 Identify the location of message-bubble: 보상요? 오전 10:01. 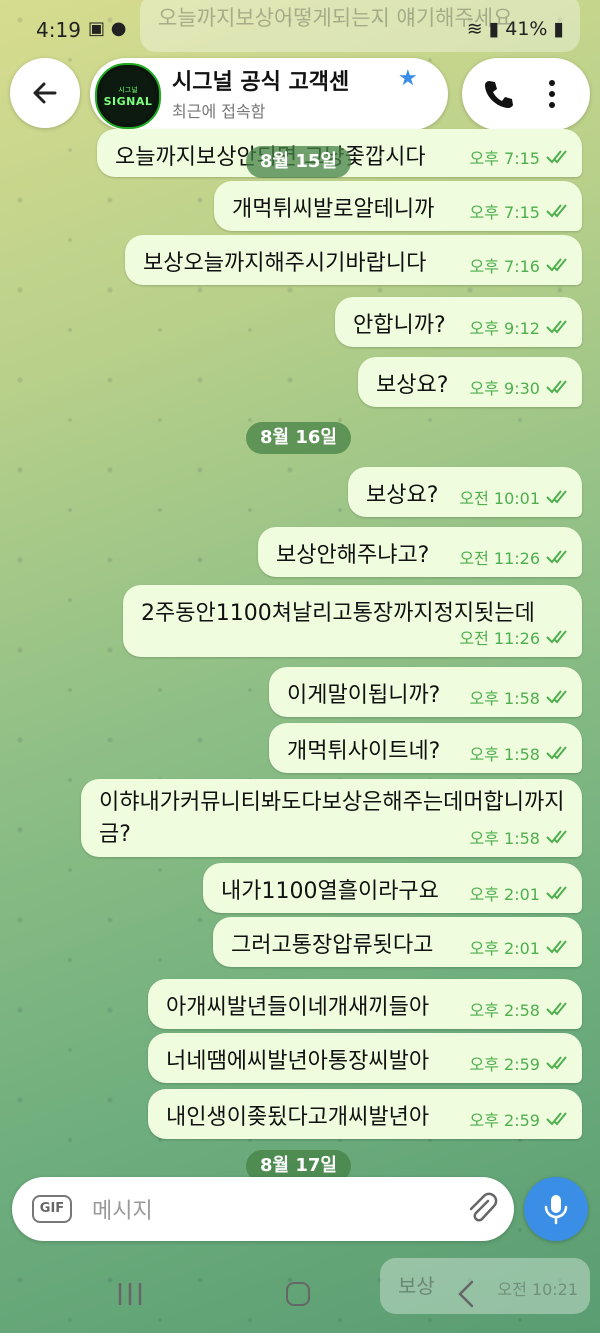
(465, 492).